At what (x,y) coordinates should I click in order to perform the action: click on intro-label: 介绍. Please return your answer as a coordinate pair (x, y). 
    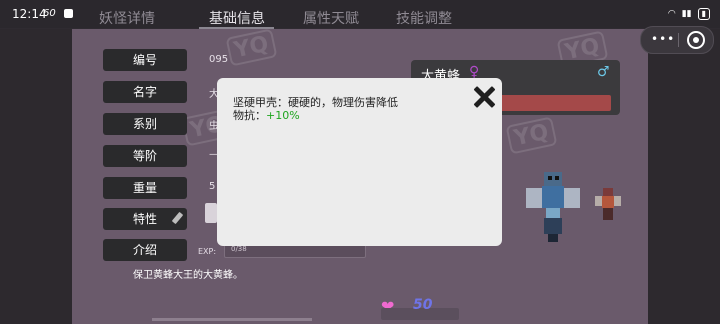
    Looking at the image, I should click on (145, 250).